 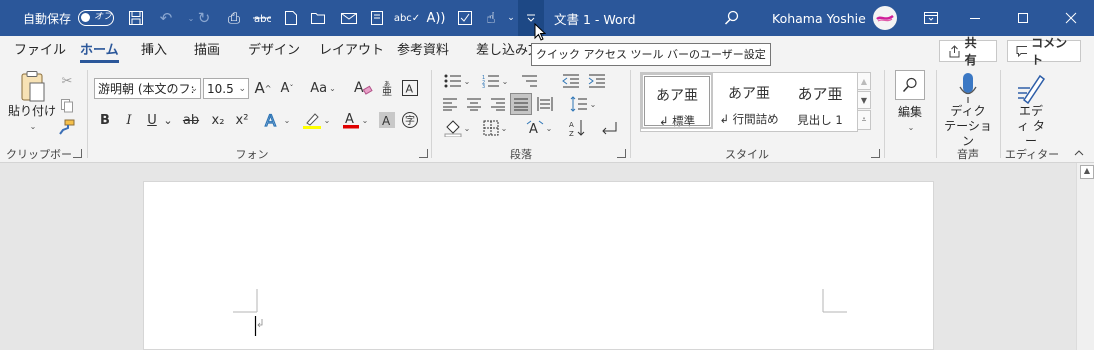 What do you see at coordinates (495, 81) in the screenshot?
I see `numbering-button: 1 2 3 ⌄` at bounding box center [495, 81].